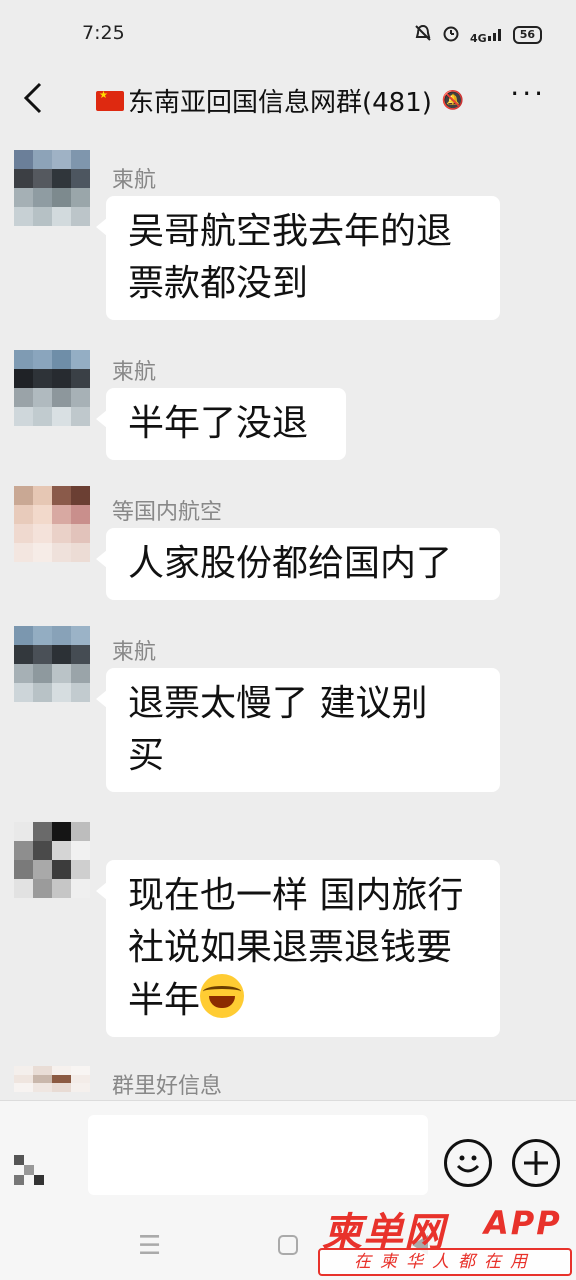  I want to click on message-bubble: 退票太慢了 建议别买, so click(298, 730).